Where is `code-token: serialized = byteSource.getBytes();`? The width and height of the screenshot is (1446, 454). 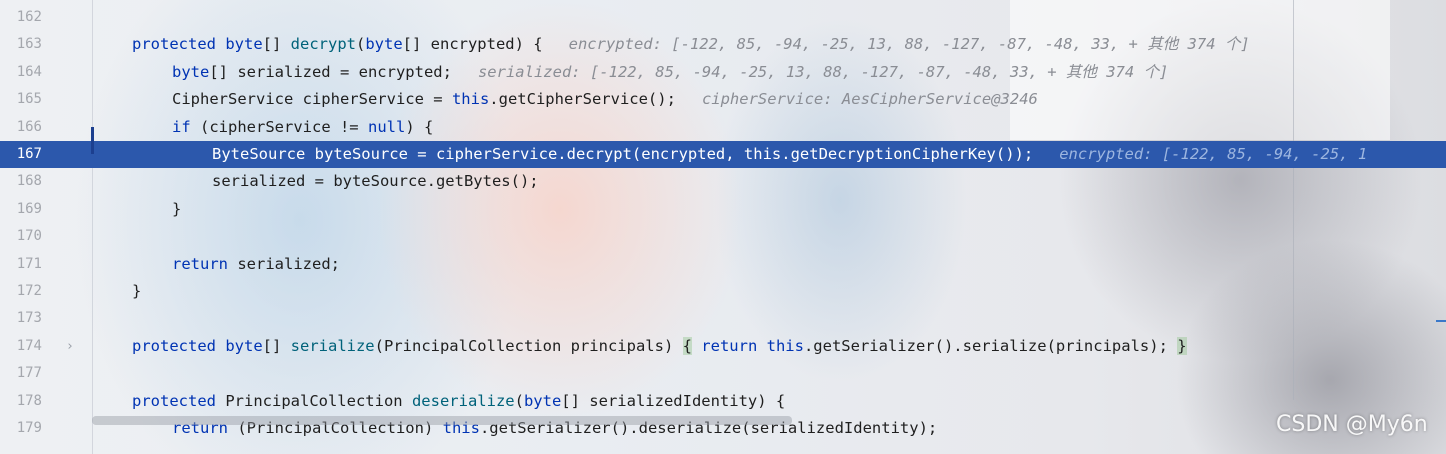 code-token: serialized = byteSource.getBytes(); is located at coordinates (375, 181).